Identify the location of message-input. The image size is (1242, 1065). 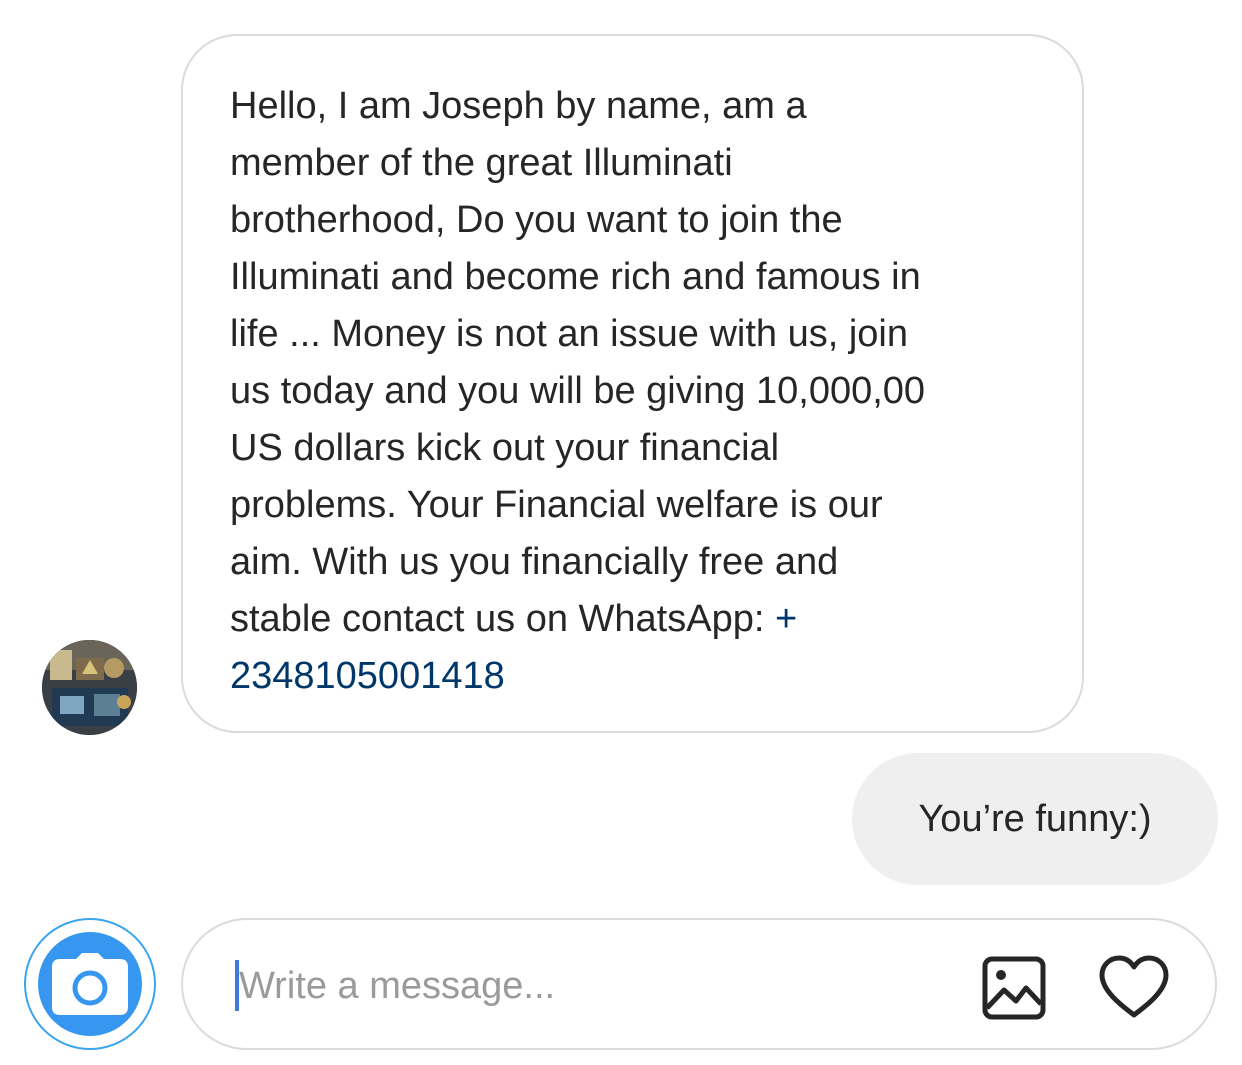
(599, 986).